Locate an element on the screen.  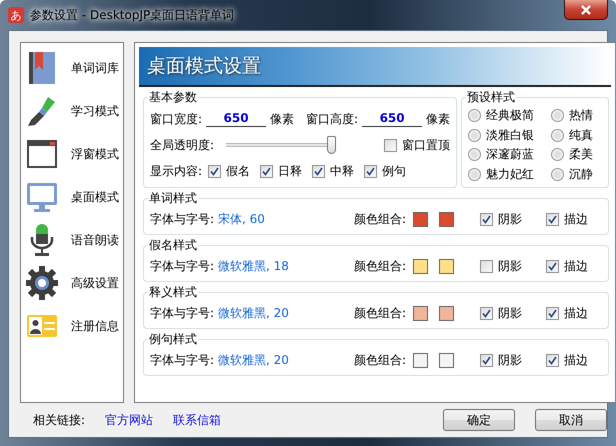
sidebar-item: 浮窗模式 is located at coordinates (95, 154).